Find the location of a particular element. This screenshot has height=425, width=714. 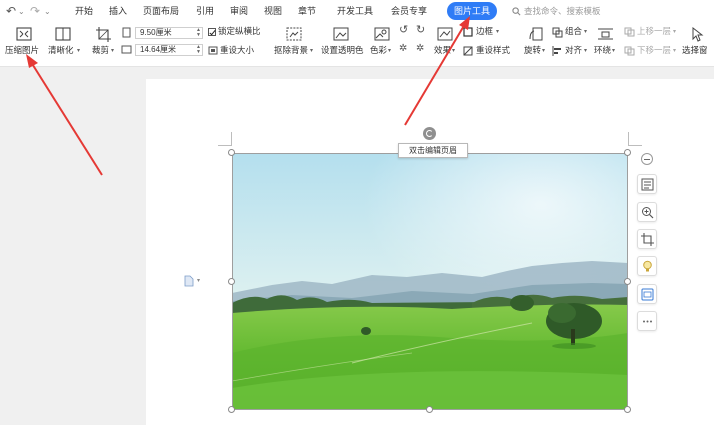

border-icon is located at coordinates (468, 32).